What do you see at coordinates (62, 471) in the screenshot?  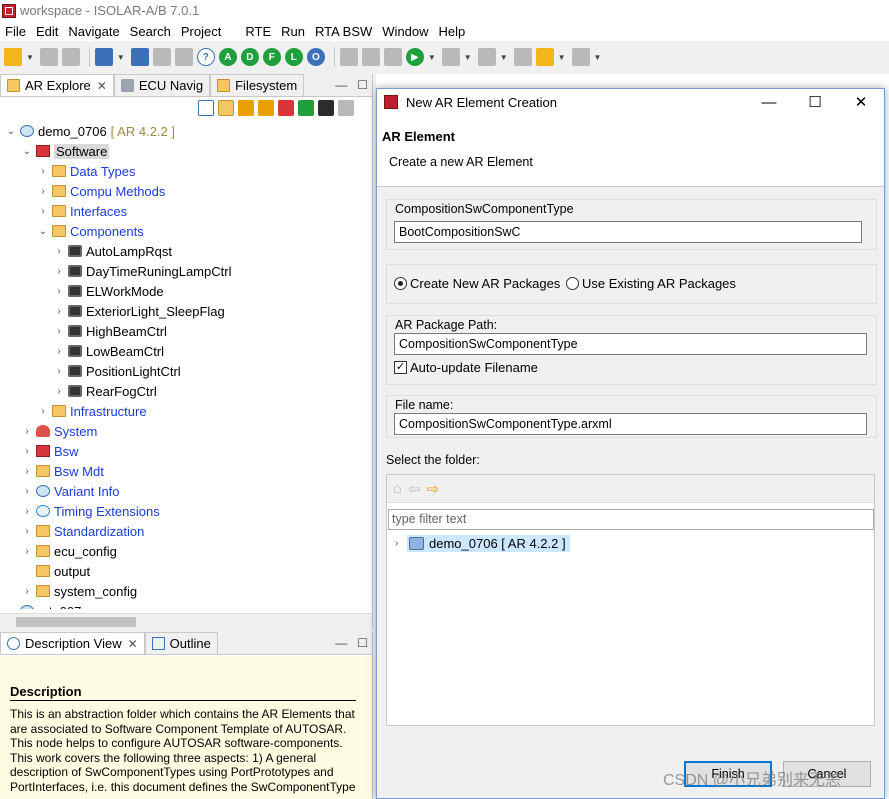 I see `tree-item: › Bsw Mdt` at bounding box center [62, 471].